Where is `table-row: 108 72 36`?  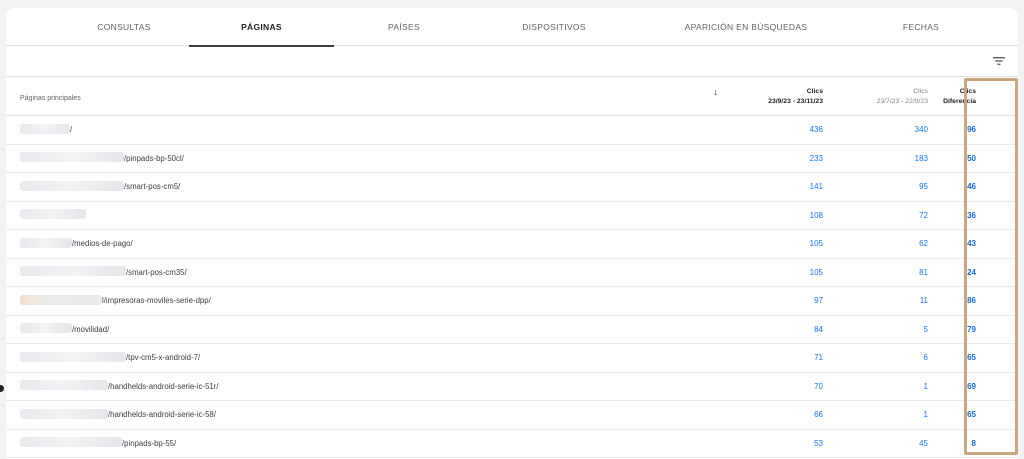 table-row: 108 72 36 is located at coordinates (512, 216).